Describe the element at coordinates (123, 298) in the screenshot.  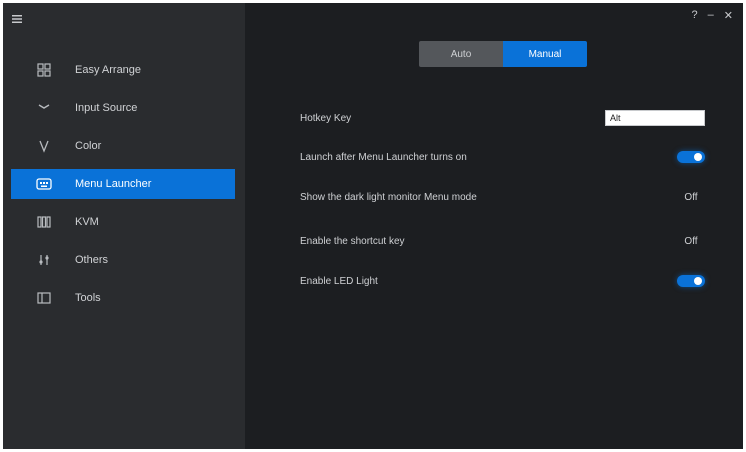
I see `sidebar-item-tools: Tools` at that location.